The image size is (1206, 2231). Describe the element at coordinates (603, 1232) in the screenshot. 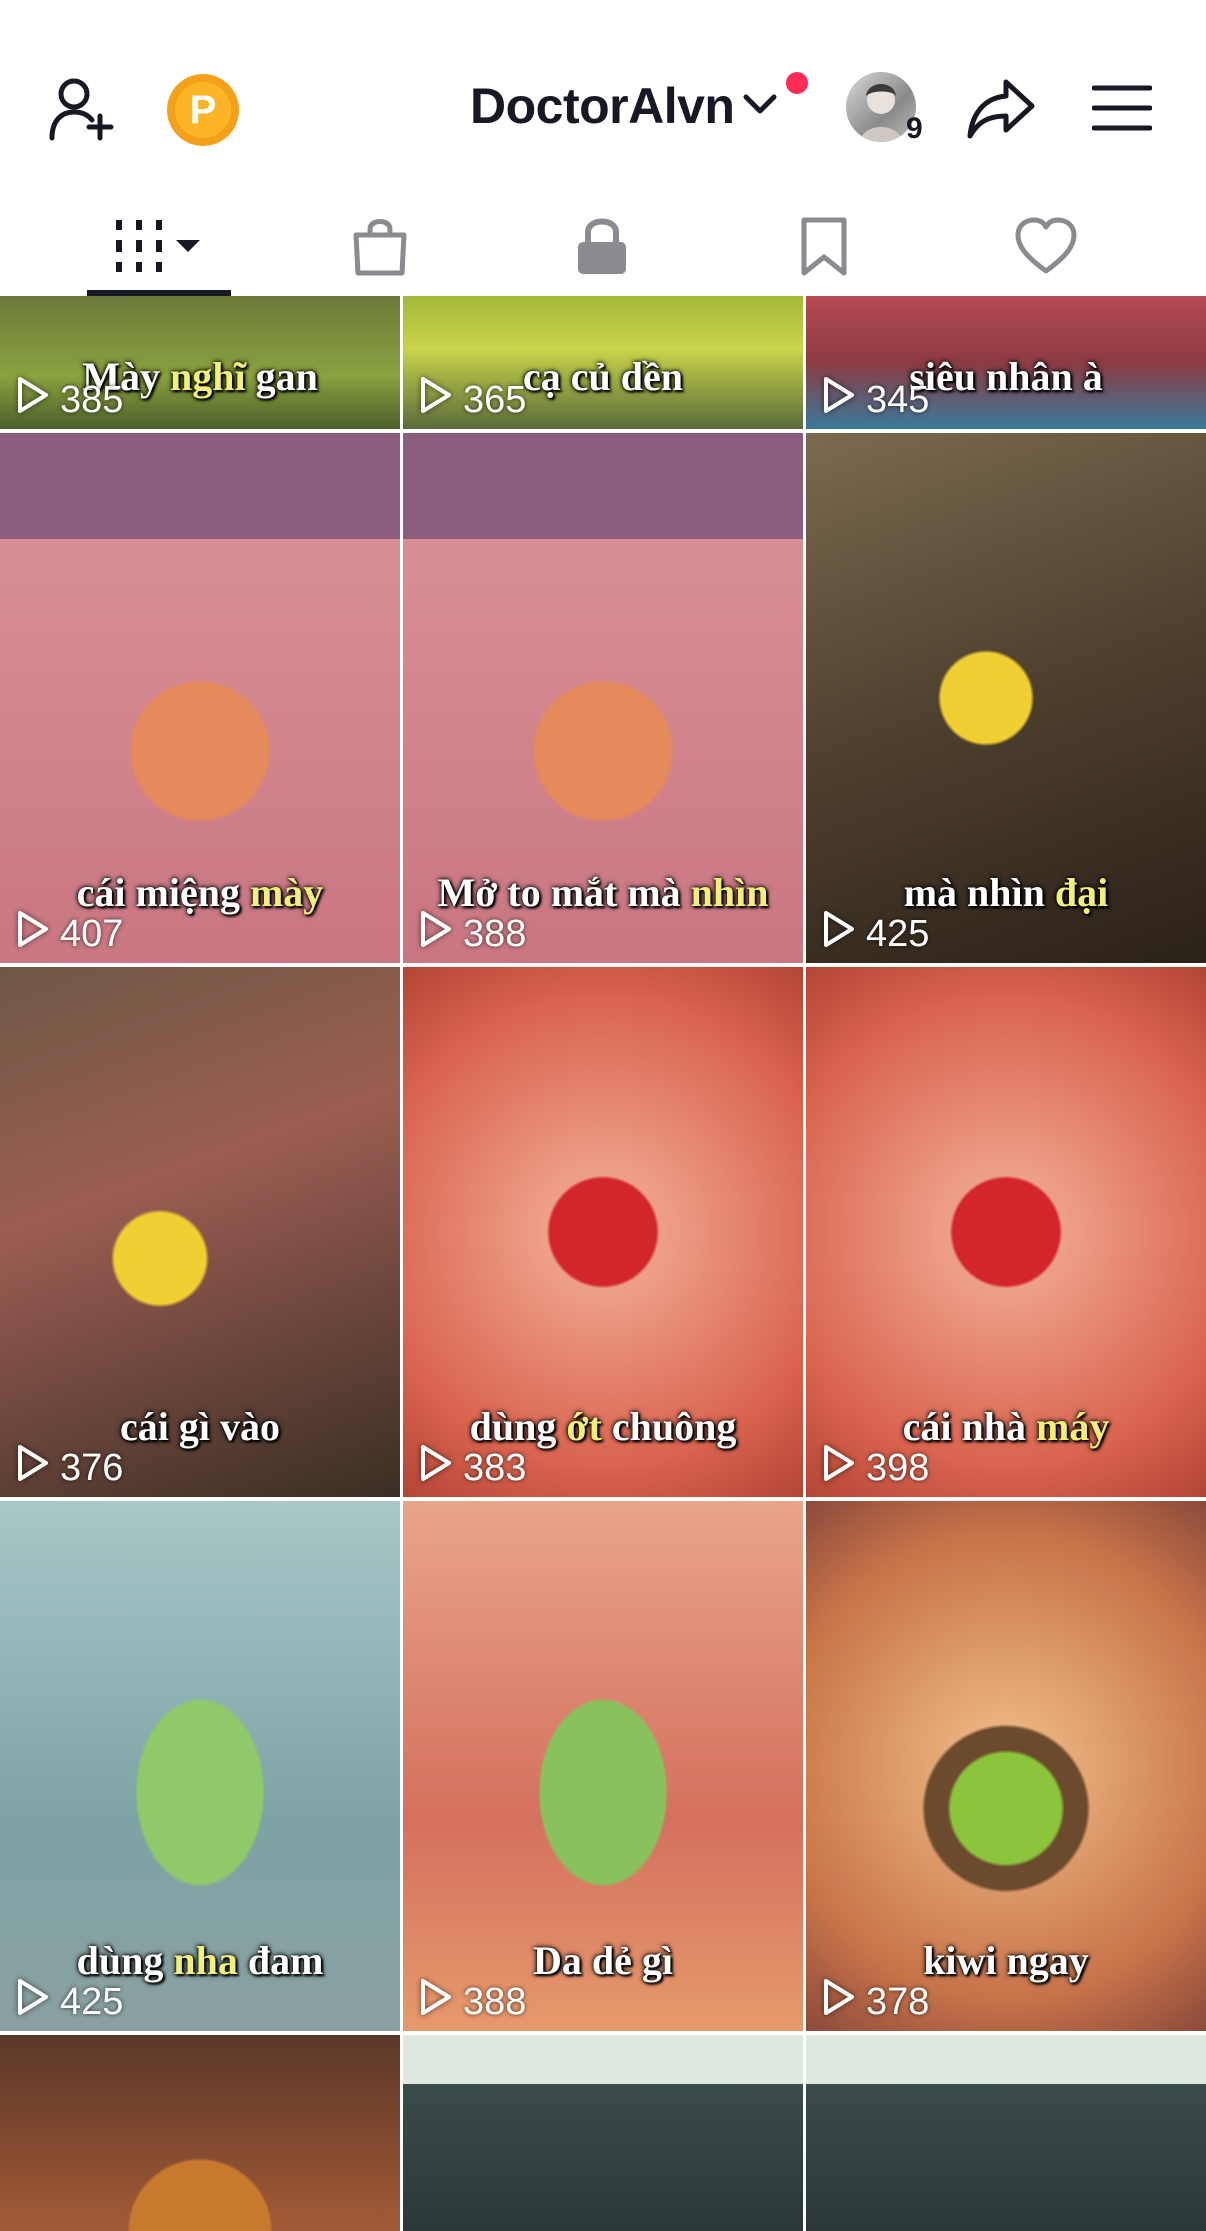

I see `video-thumbnail: dùng ớt chuông 383` at that location.